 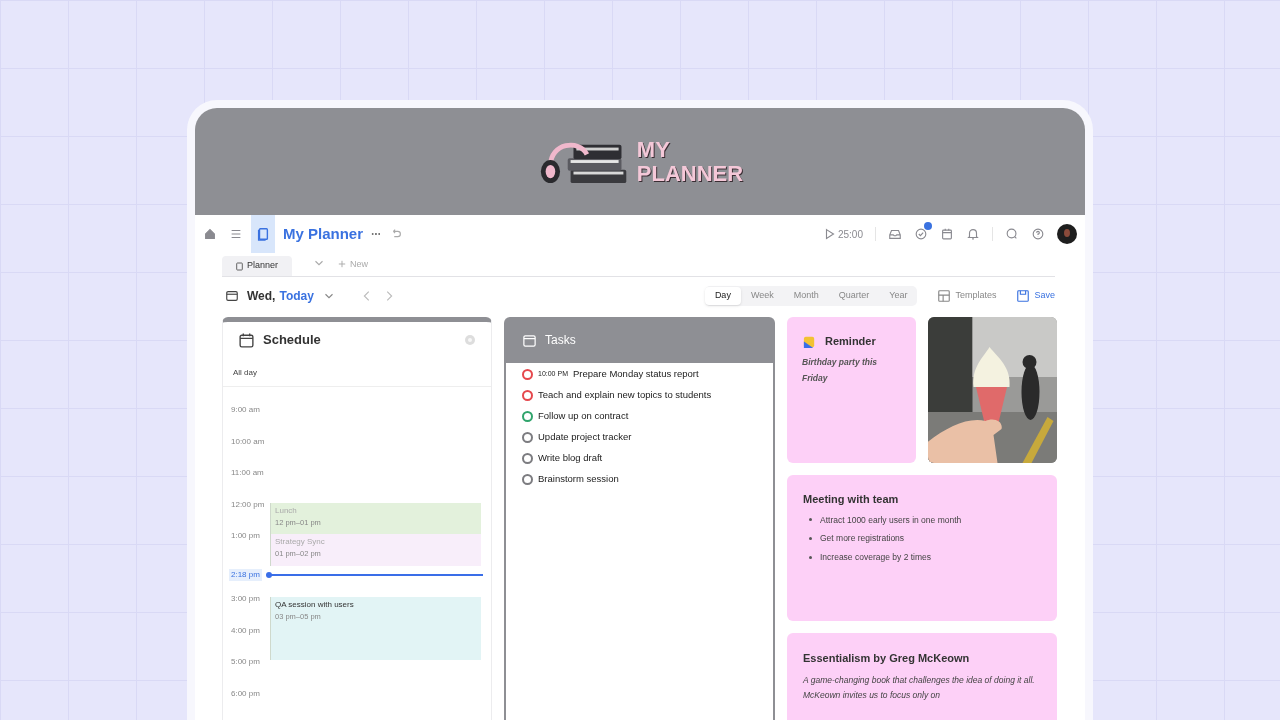 I want to click on card-title: Reminder, so click(x=850, y=341).